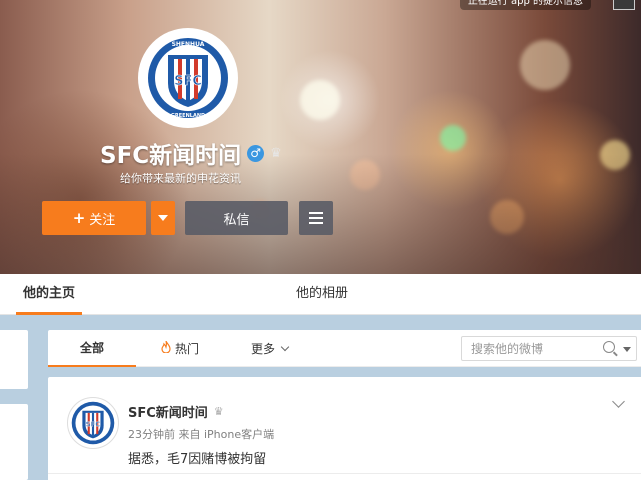 This screenshot has height=480, width=641. What do you see at coordinates (49, 294) in the screenshot?
I see `tab-home: 他的主页` at bounding box center [49, 294].